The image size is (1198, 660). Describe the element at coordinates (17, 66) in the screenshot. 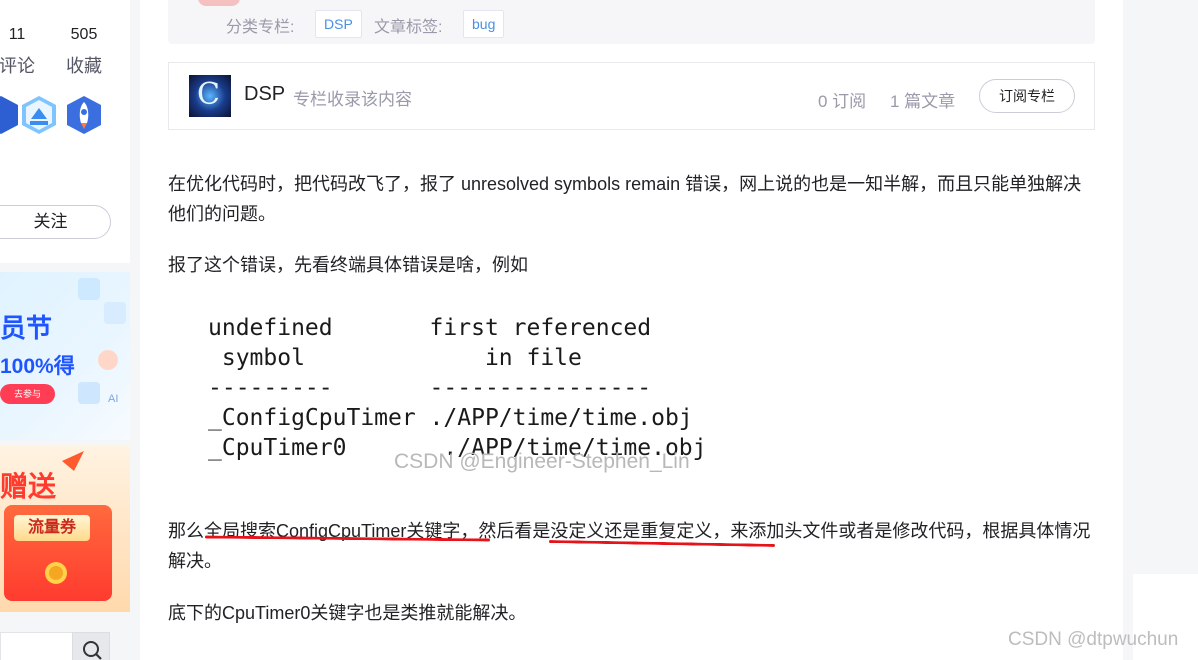

I see `comments-label: 评论` at that location.